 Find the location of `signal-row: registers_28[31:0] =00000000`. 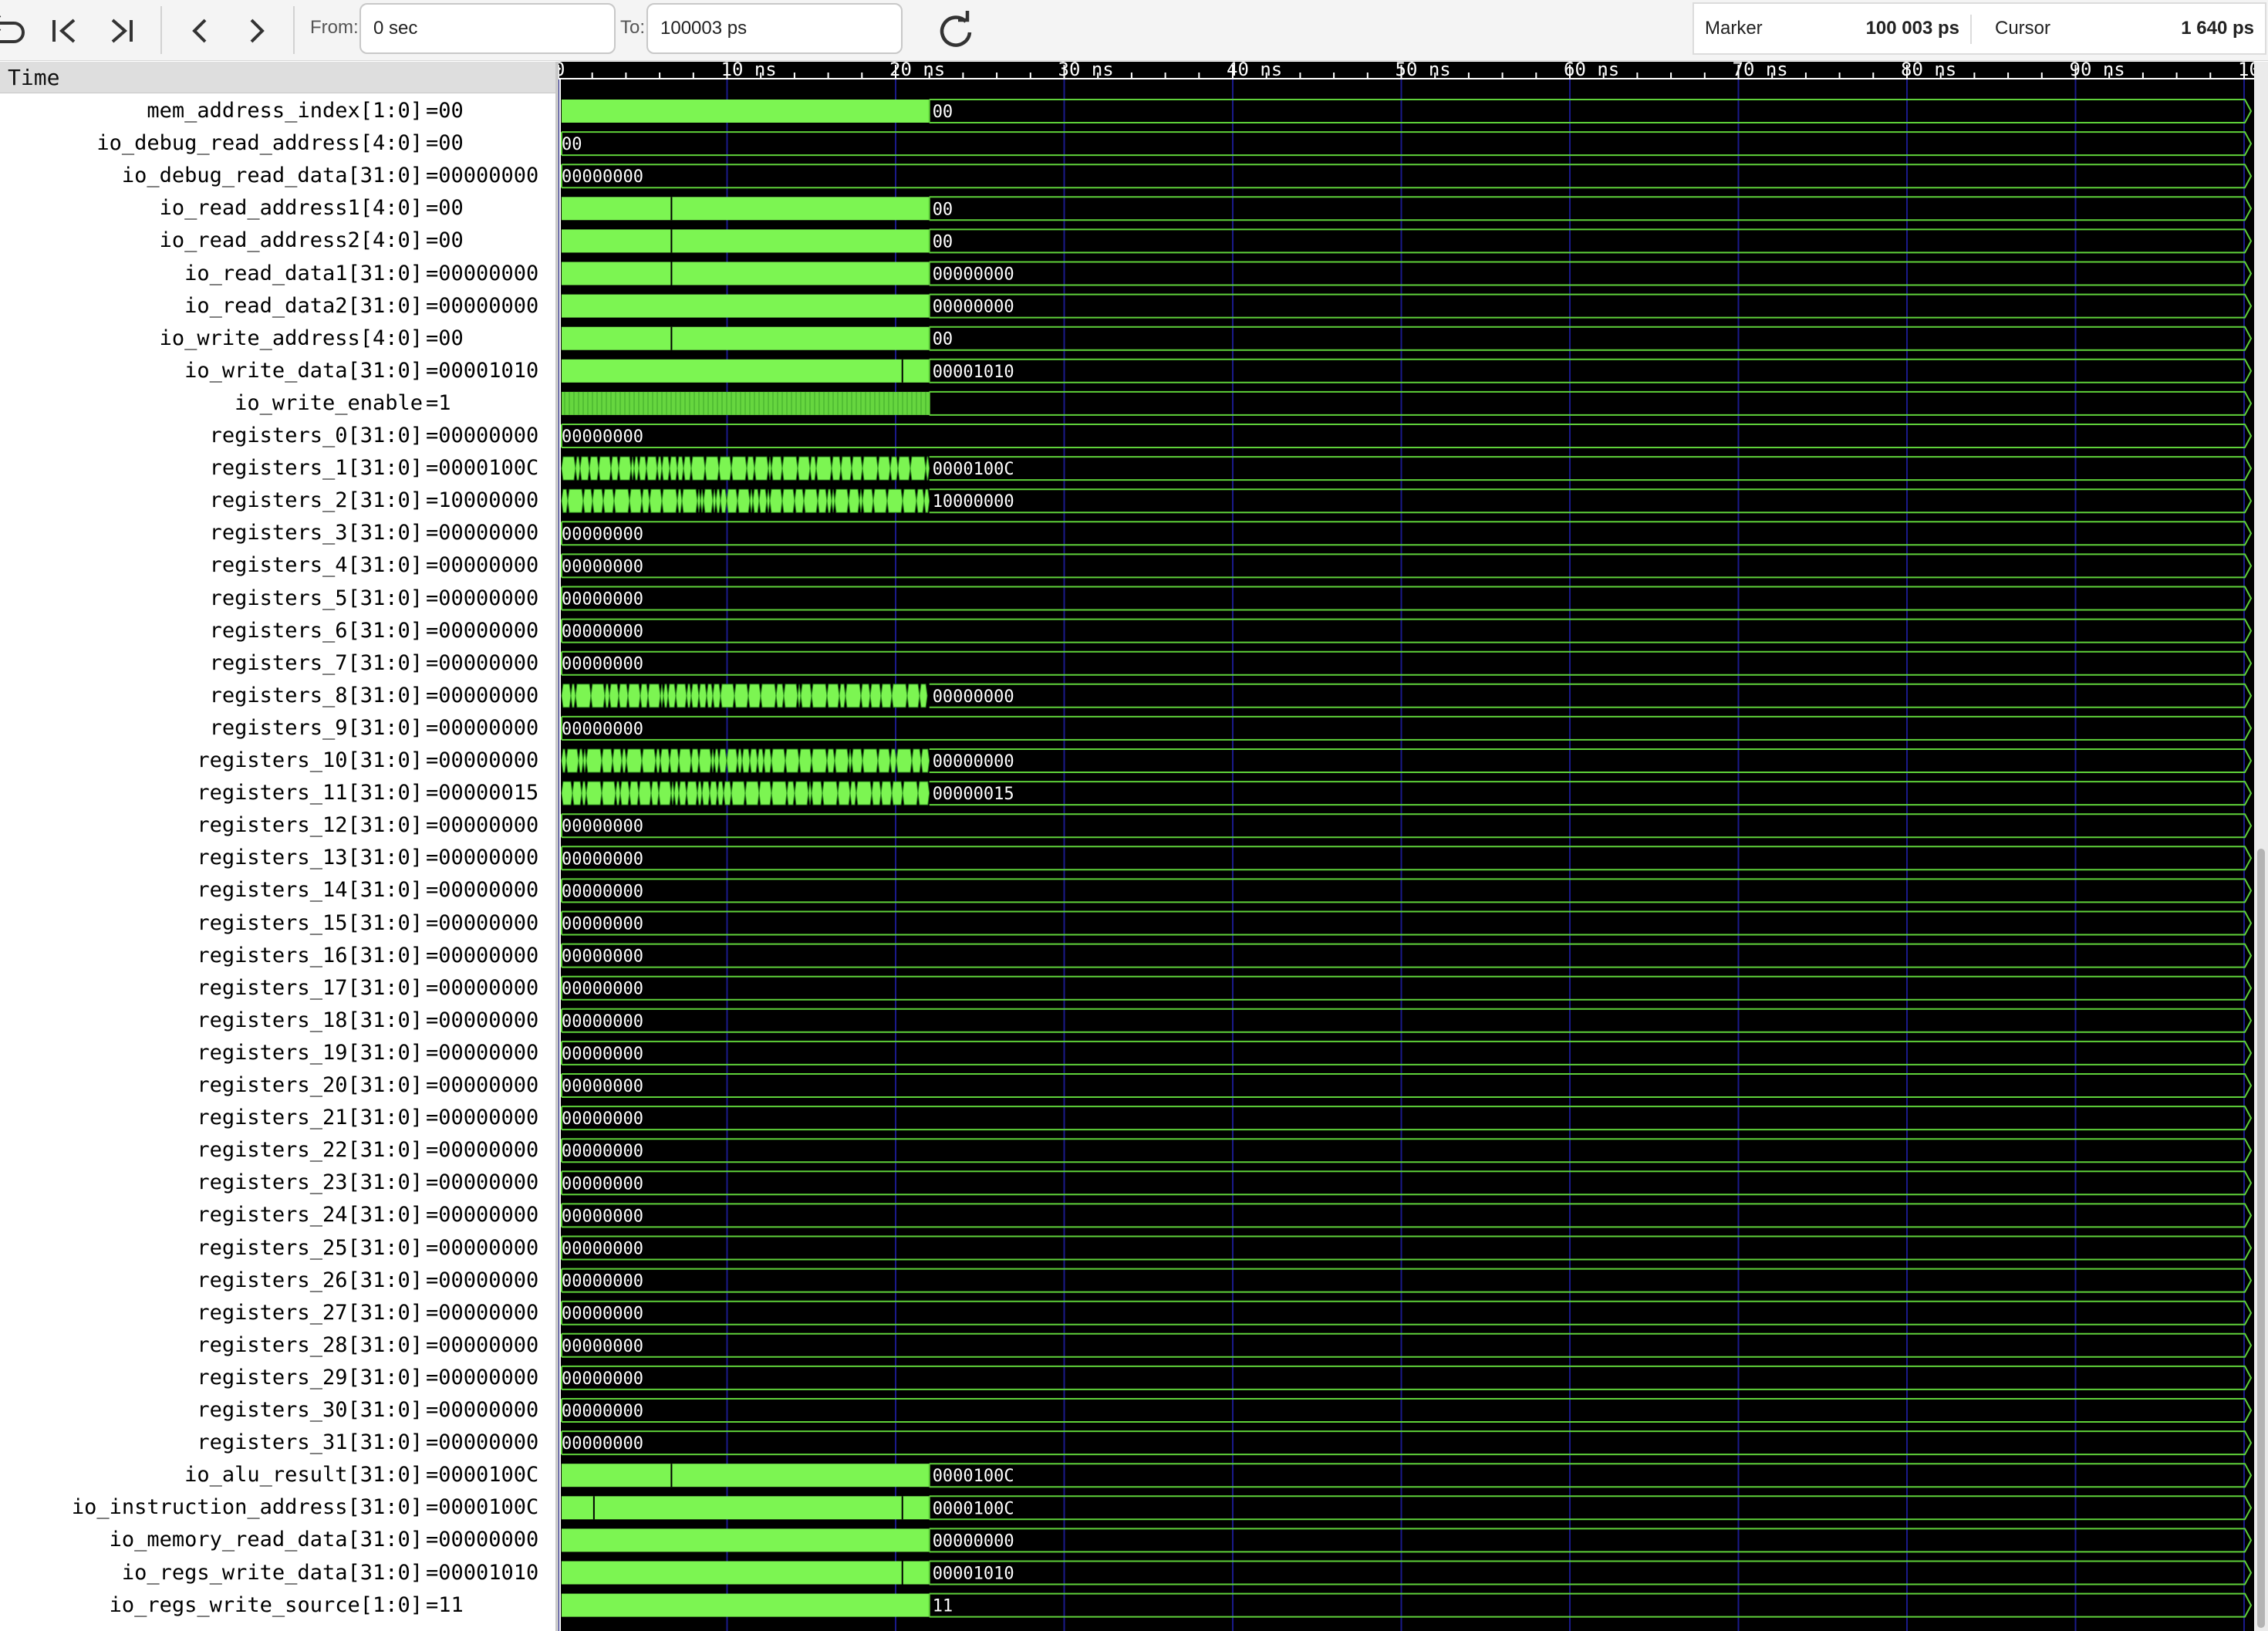

signal-row: registers_28[31:0] =00000000 is located at coordinates (277, 1345).